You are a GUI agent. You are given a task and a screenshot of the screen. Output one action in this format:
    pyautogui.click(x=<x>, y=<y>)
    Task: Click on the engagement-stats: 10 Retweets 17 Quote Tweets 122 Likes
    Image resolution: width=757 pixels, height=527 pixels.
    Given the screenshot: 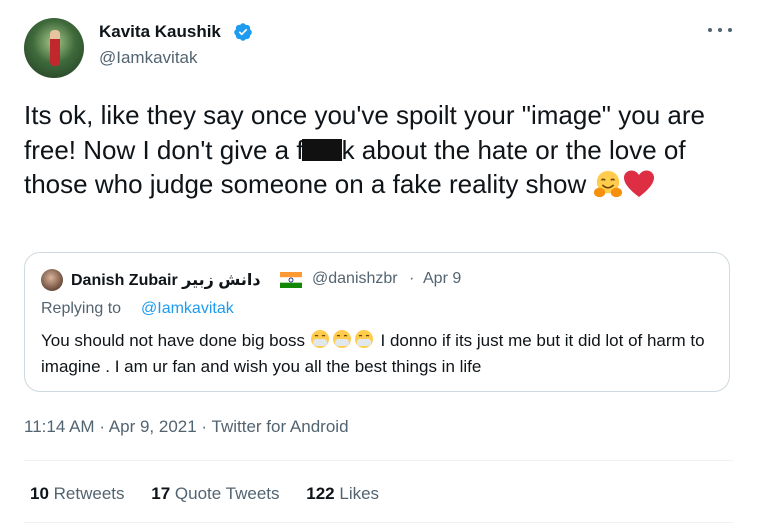 What is the action you would take?
    pyautogui.click(x=215, y=494)
    